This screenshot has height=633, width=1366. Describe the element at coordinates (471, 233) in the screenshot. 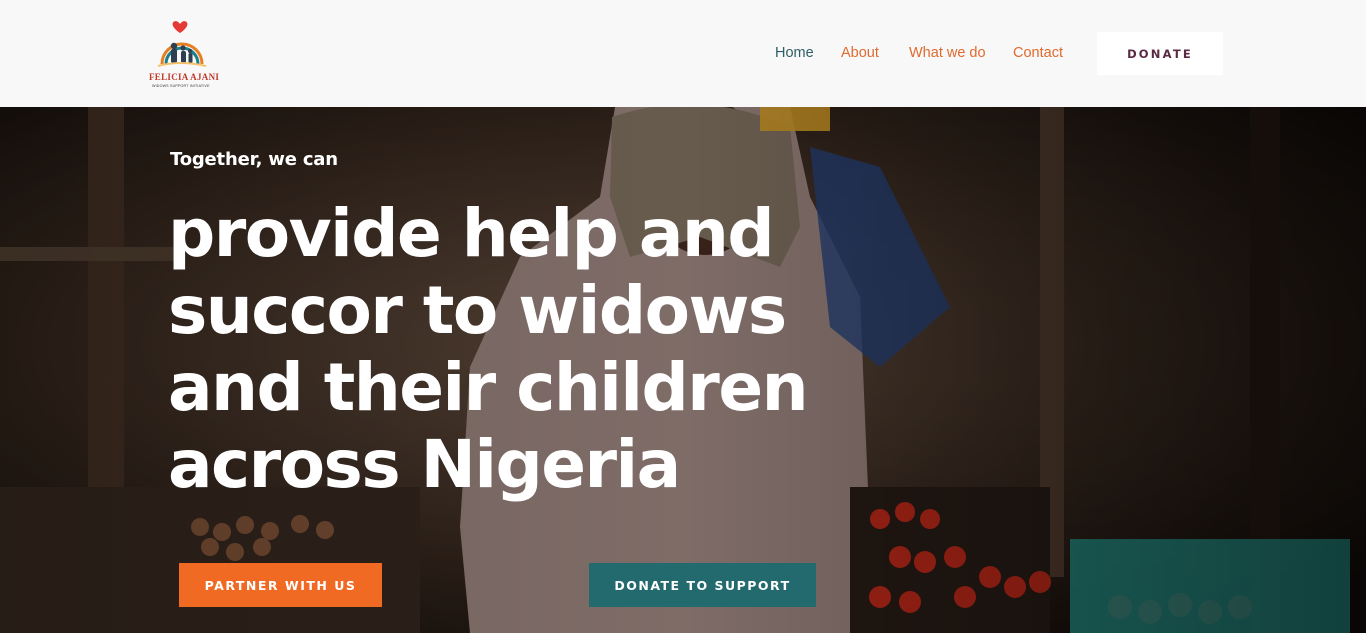

I see `headline-line: provide help and` at that location.